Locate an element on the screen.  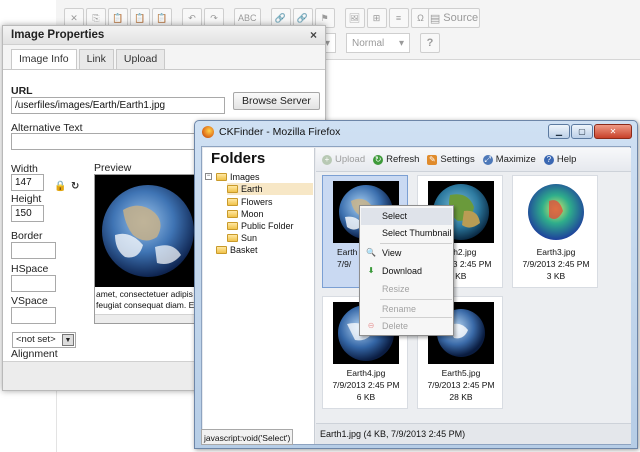
help-button: ? Help is located at coordinates (559, 159).